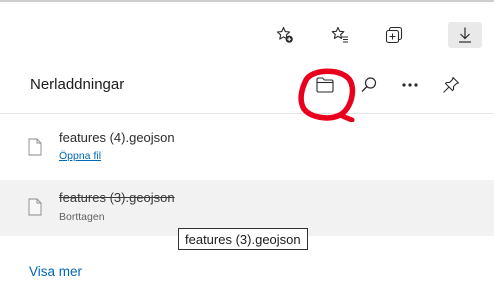  Describe the element at coordinates (243, 239) in the screenshot. I see `filename-tooltip: features (3).geojson` at that location.